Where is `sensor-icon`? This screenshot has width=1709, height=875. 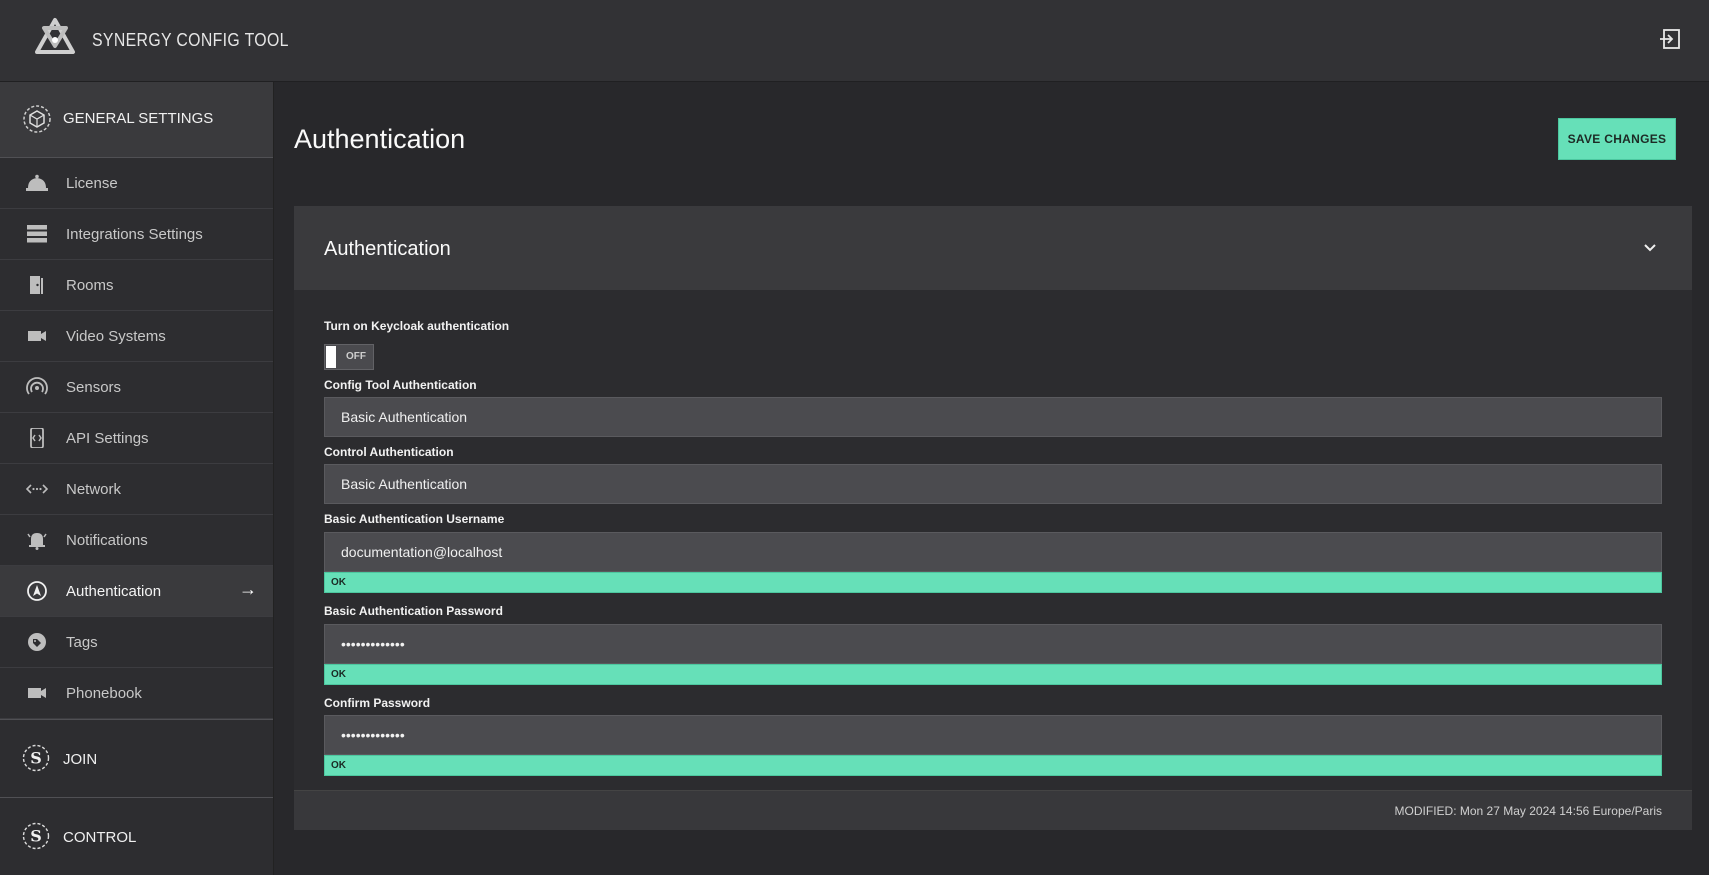
sensor-icon is located at coordinates (37, 386).